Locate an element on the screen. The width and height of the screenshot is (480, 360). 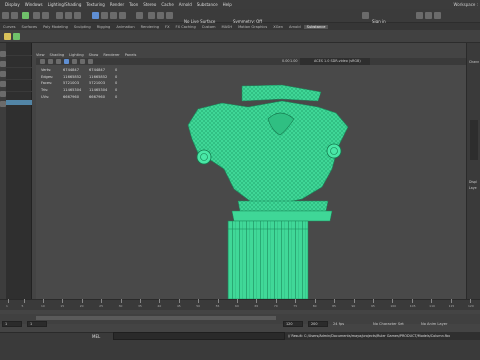
time-tick-label: 85 is located at coordinates (334, 306).